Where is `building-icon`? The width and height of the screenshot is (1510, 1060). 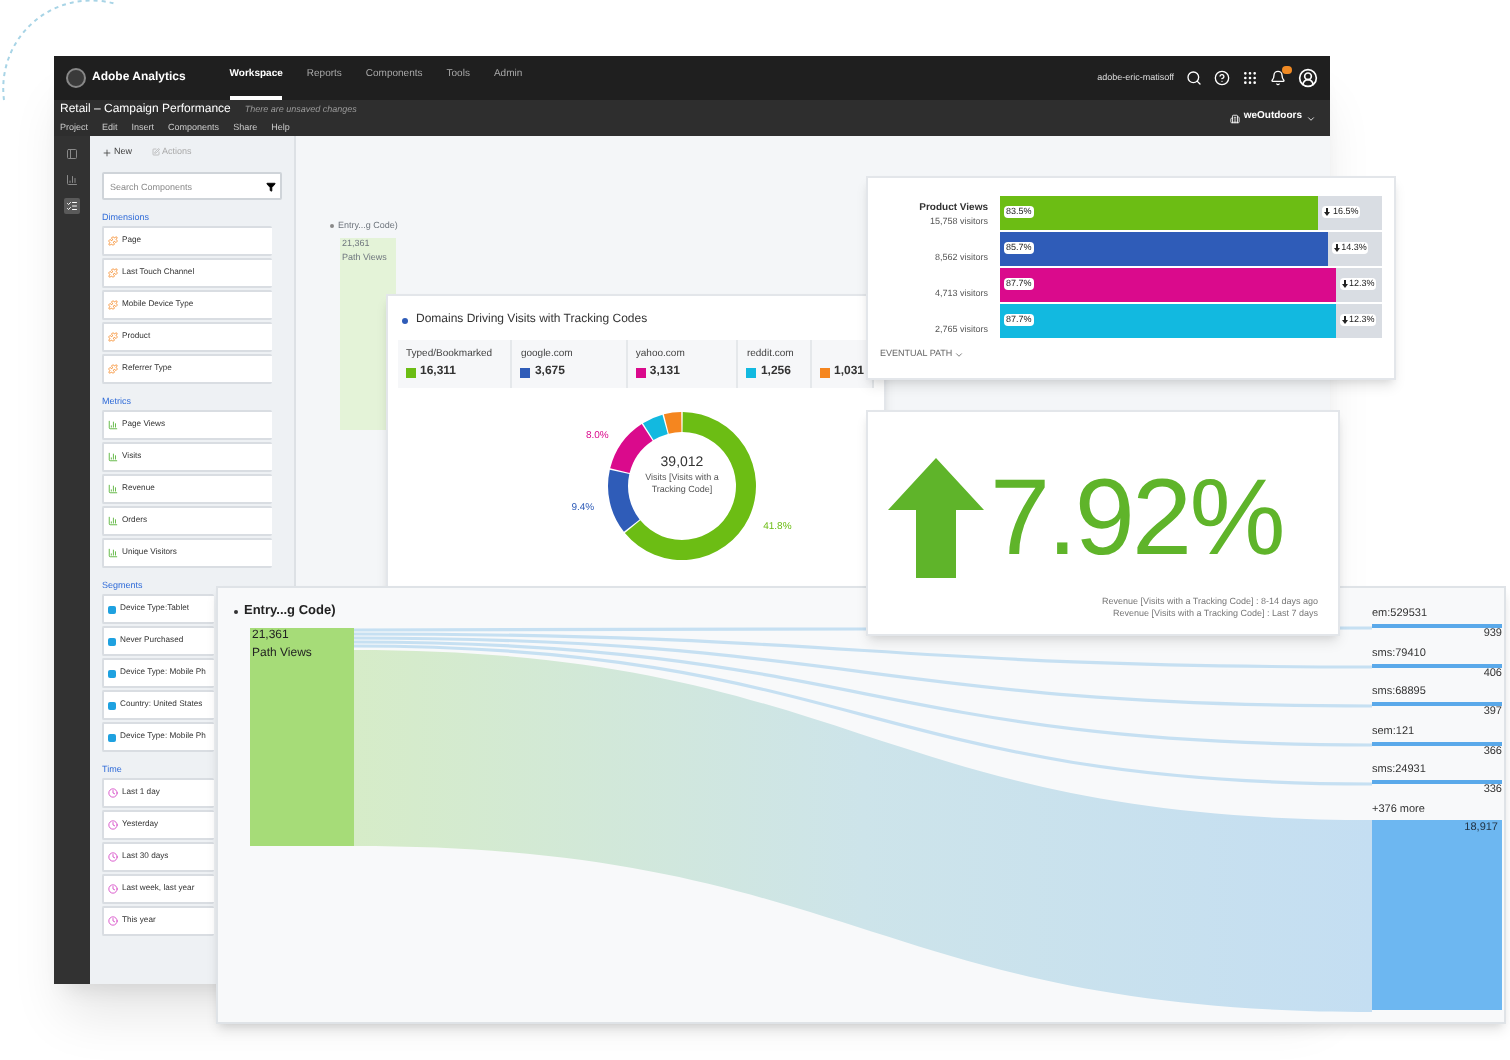 building-icon is located at coordinates (1234, 118).